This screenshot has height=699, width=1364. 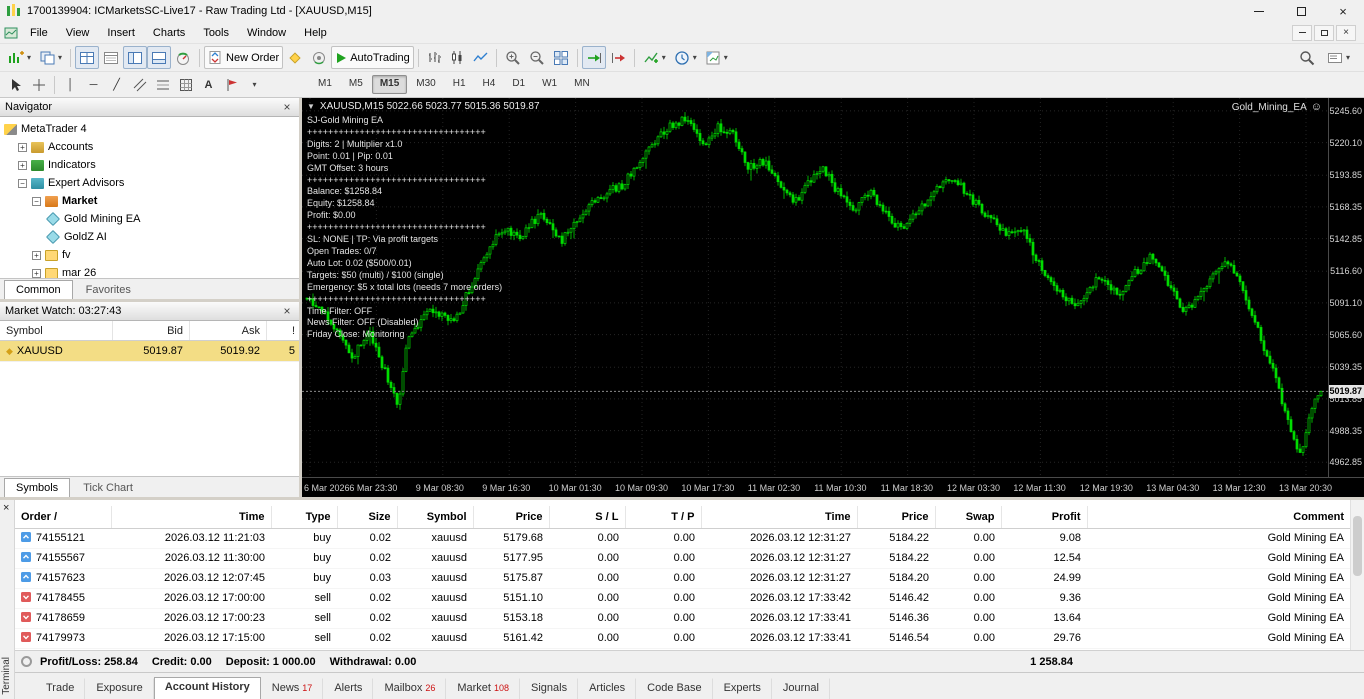 What do you see at coordinates (549, 688) in the screenshot?
I see `terminal-tab-signals: Signals` at bounding box center [549, 688].